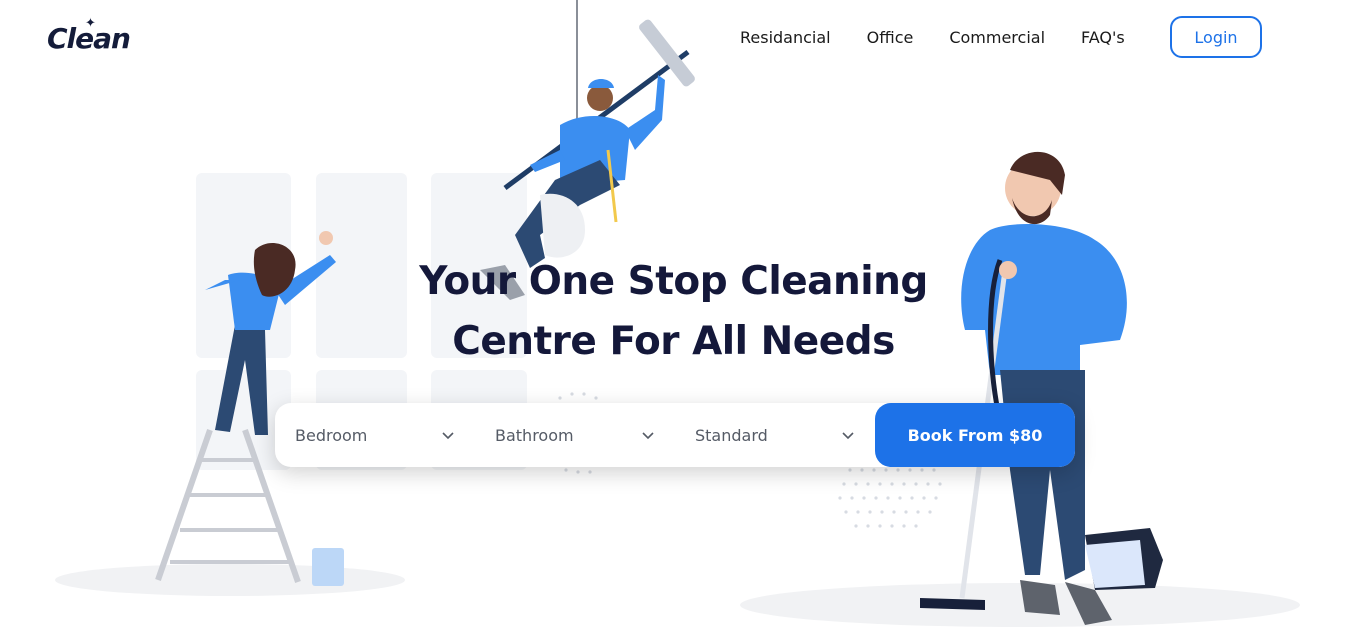 This screenshot has width=1347, height=640. I want to click on main-nav: Residancial Office Commercial FAQ's, so click(950, 37).